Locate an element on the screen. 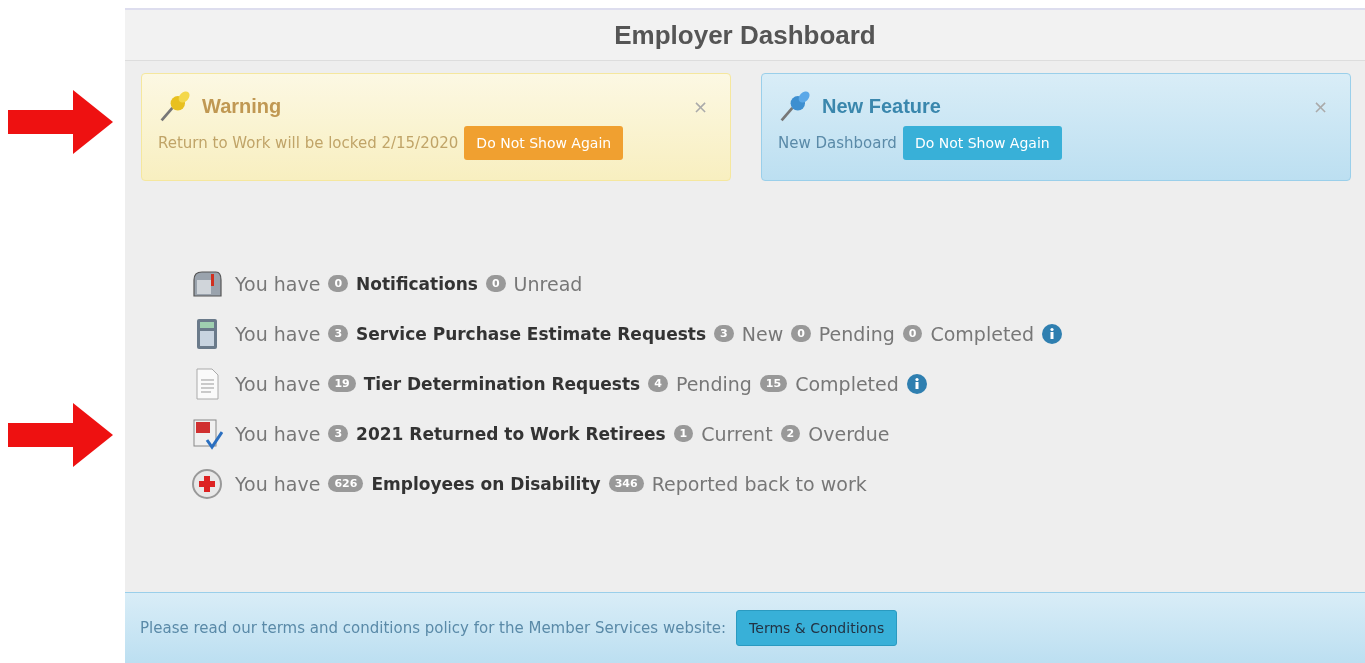 Image resolution: width=1365 pixels, height=663 pixels. count-badge: 2 is located at coordinates (790, 433).